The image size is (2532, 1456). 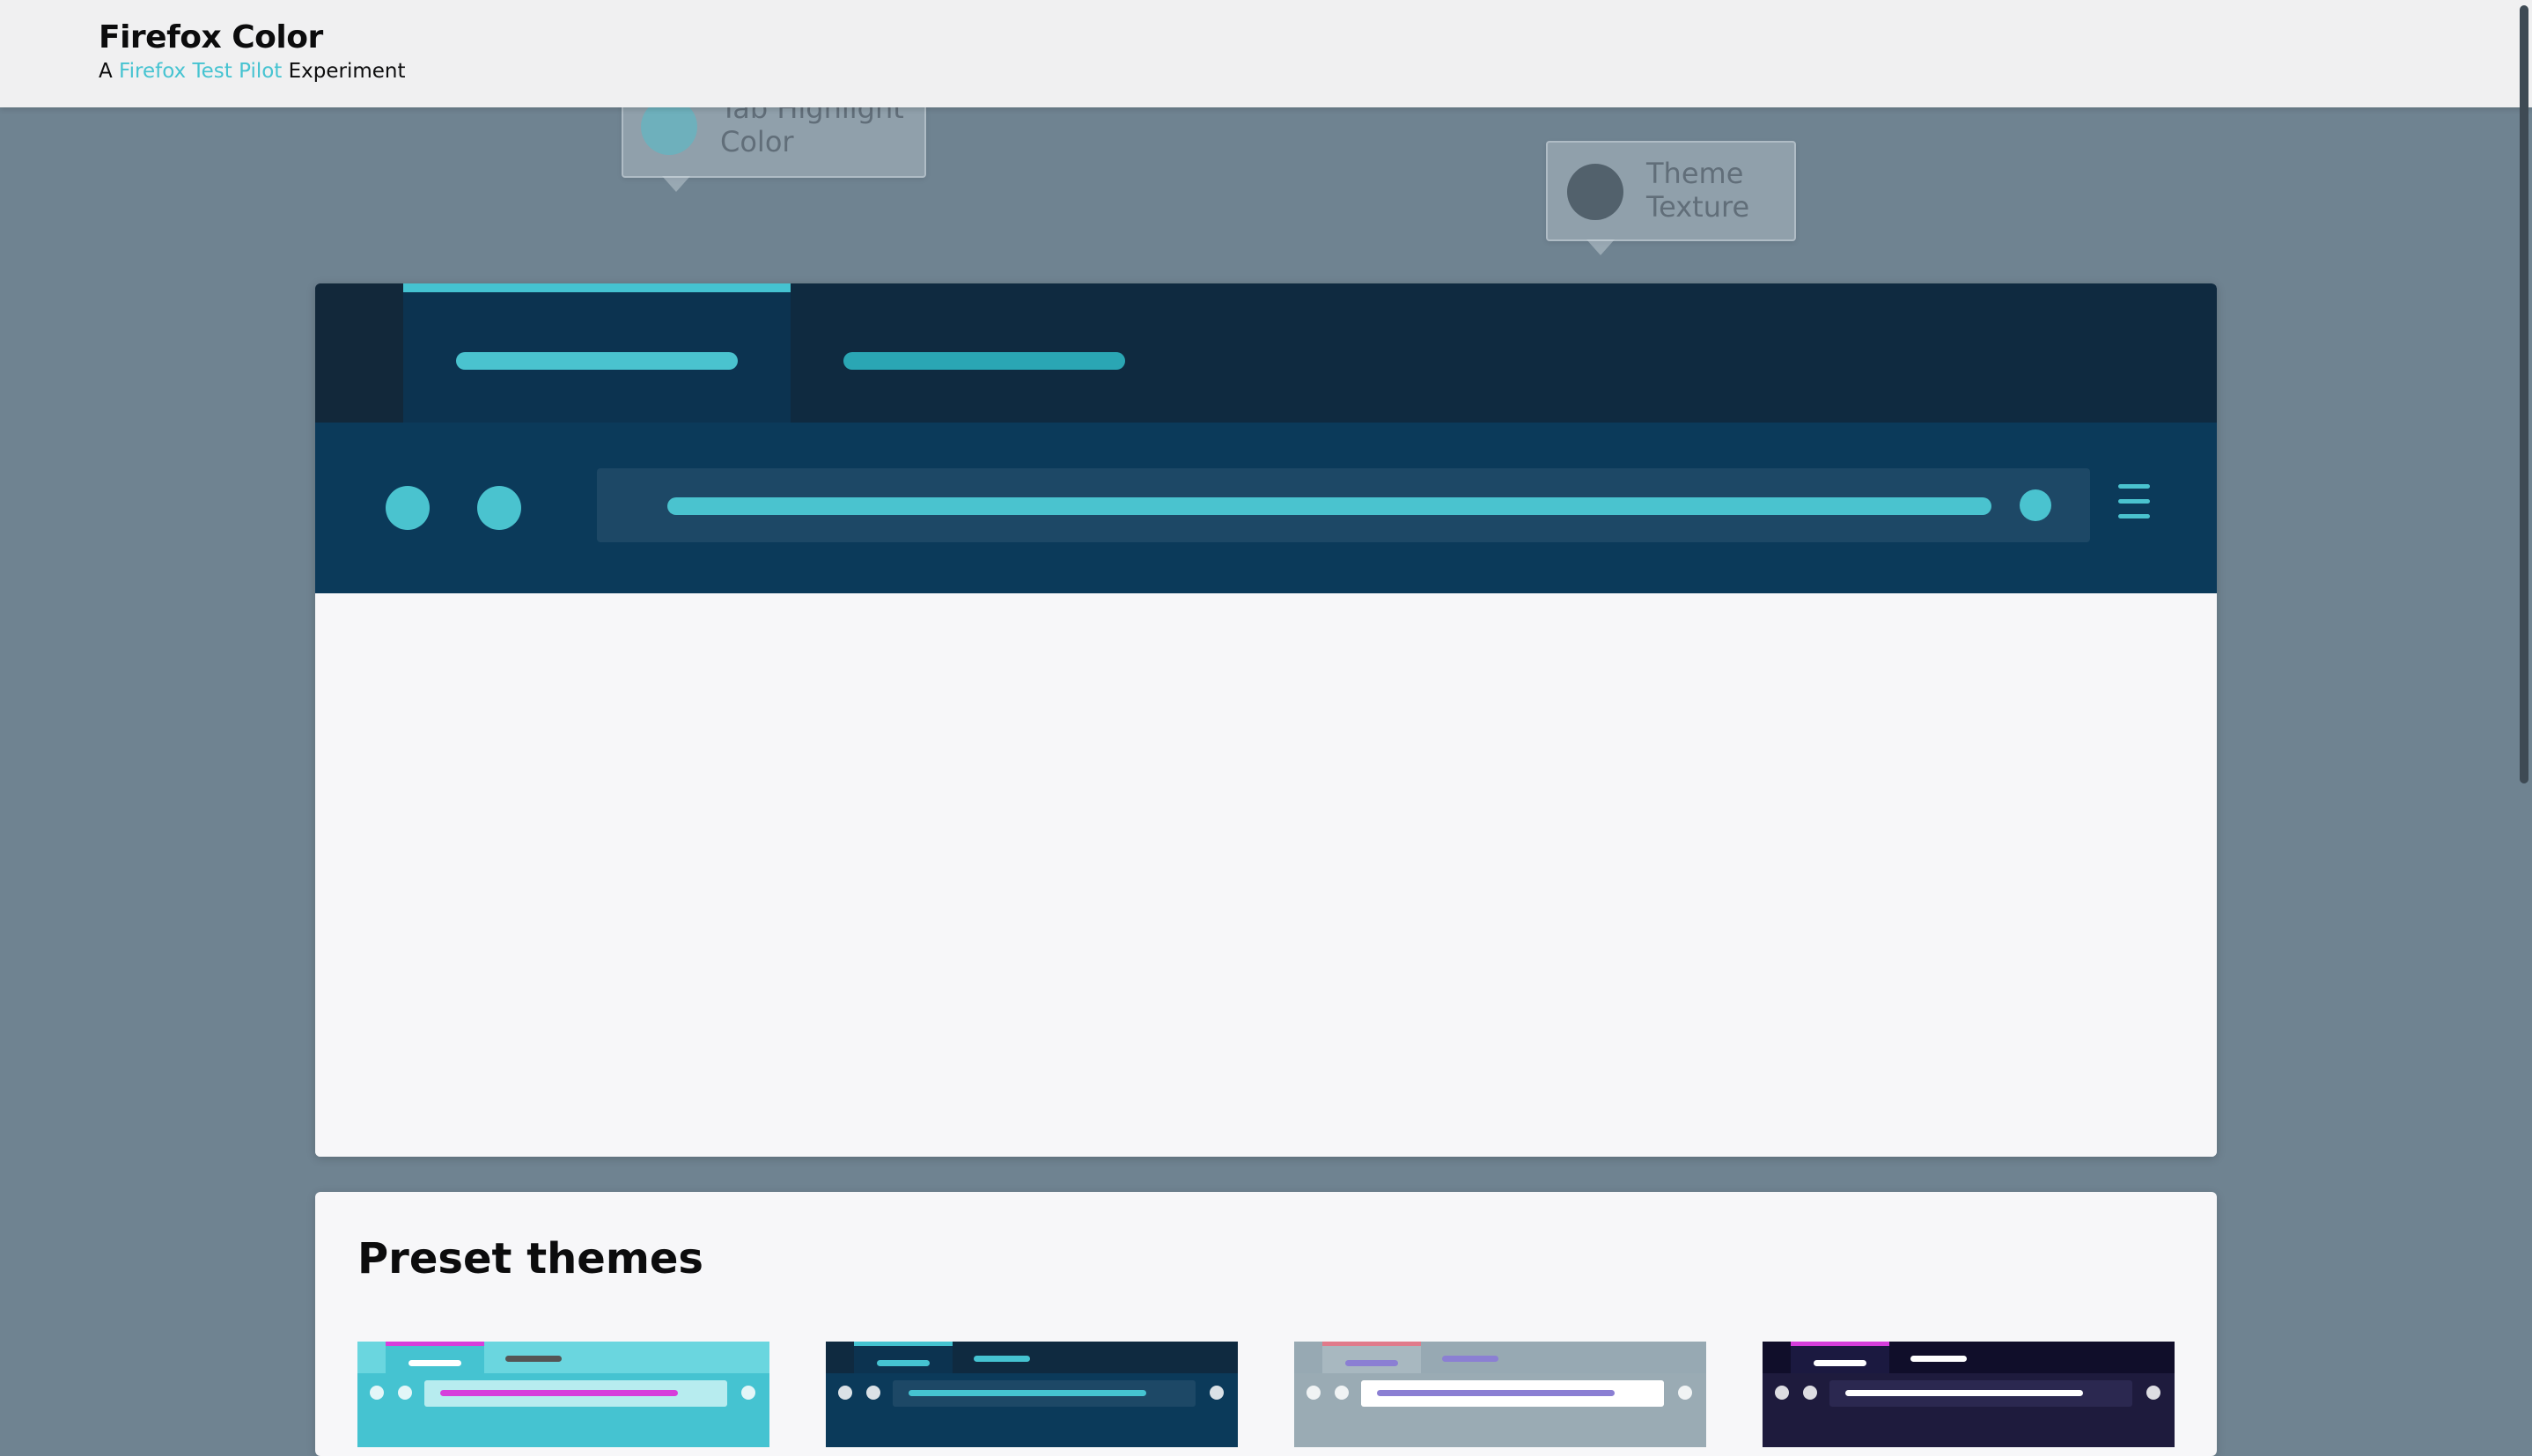 I want to click on back-button-icon, so click(x=408, y=508).